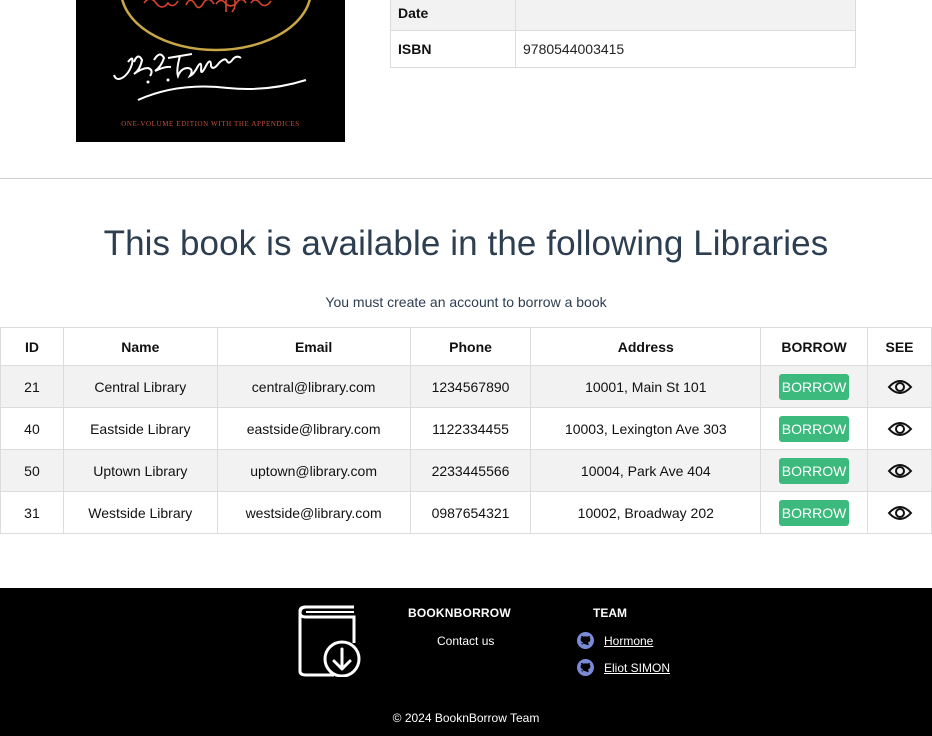  I want to click on column-header-borrow: BORROW, so click(814, 346).